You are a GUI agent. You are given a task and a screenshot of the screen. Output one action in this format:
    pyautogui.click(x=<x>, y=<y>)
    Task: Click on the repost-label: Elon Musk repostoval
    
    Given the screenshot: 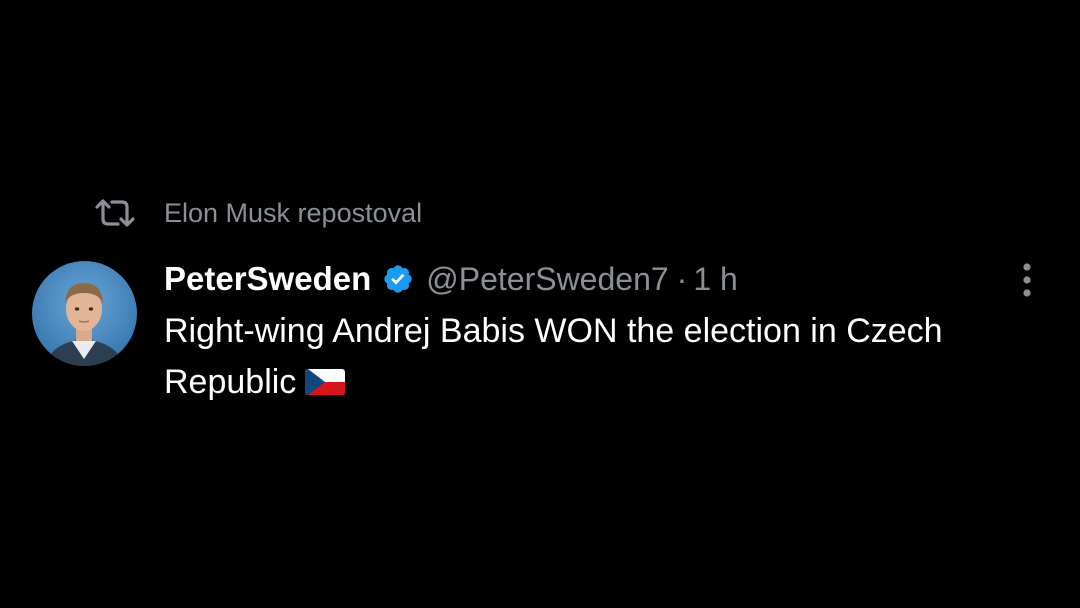 What is the action you would take?
    pyautogui.click(x=293, y=213)
    